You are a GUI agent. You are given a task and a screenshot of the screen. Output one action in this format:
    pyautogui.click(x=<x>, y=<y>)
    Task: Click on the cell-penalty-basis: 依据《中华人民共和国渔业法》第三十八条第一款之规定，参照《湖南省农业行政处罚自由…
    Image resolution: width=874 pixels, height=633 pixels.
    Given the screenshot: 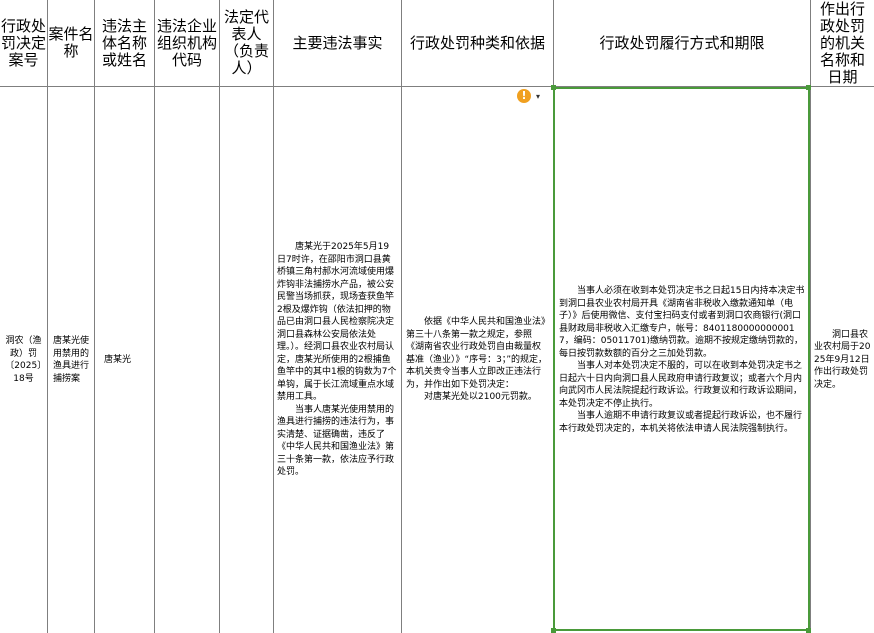 What is the action you would take?
    pyautogui.click(x=477, y=360)
    